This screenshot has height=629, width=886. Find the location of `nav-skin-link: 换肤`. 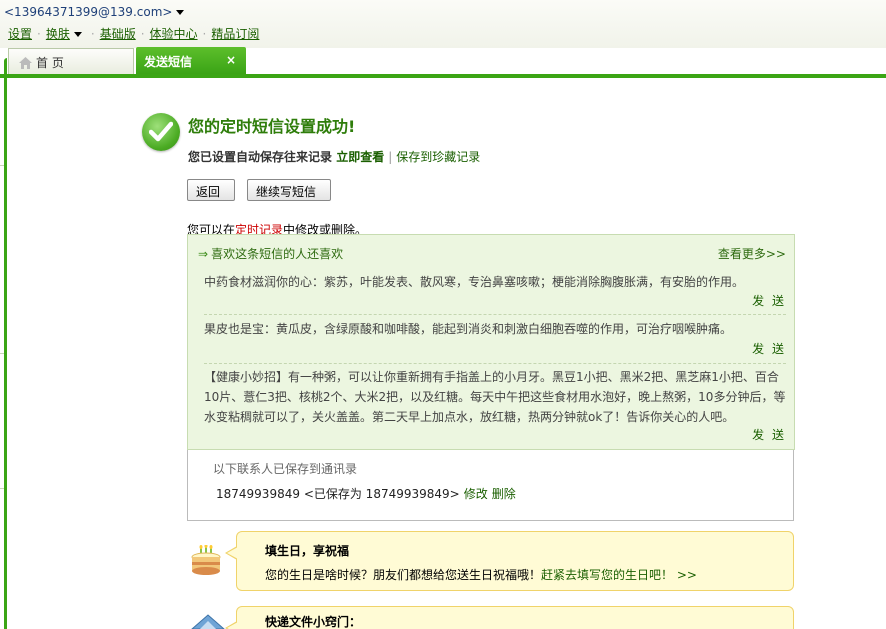

nav-skin-link: 换肤 is located at coordinates (58, 34).